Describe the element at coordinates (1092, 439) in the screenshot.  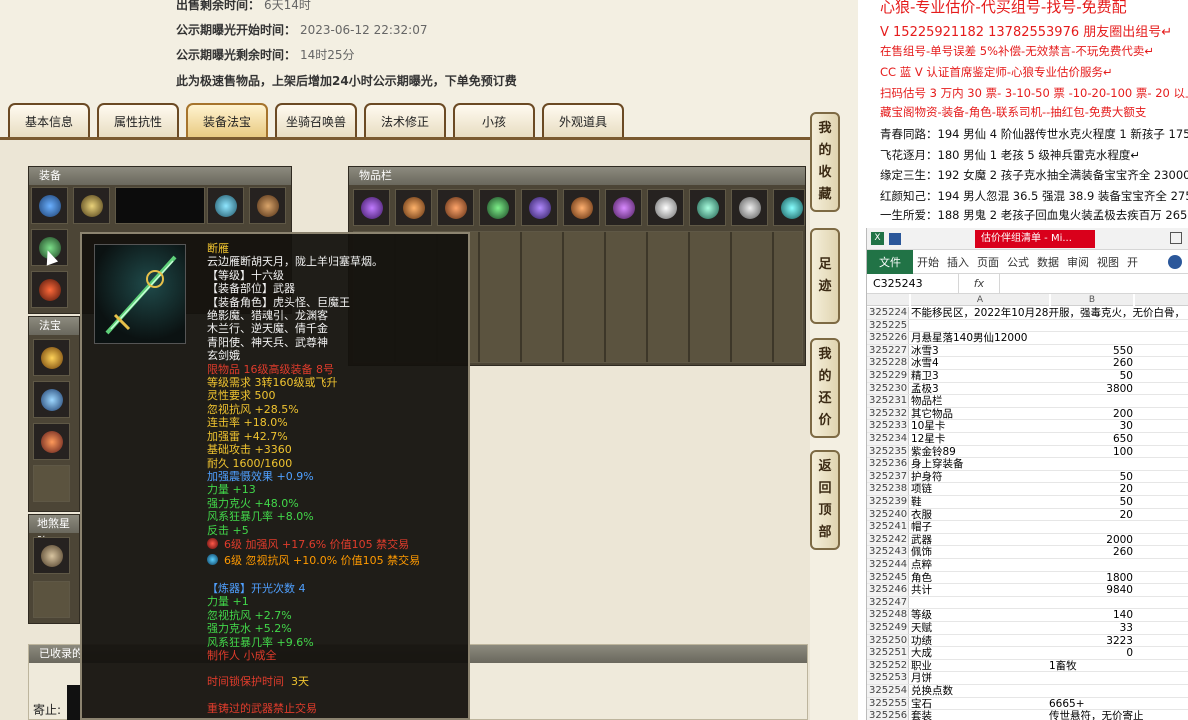
I see `cell-b: 650` at that location.